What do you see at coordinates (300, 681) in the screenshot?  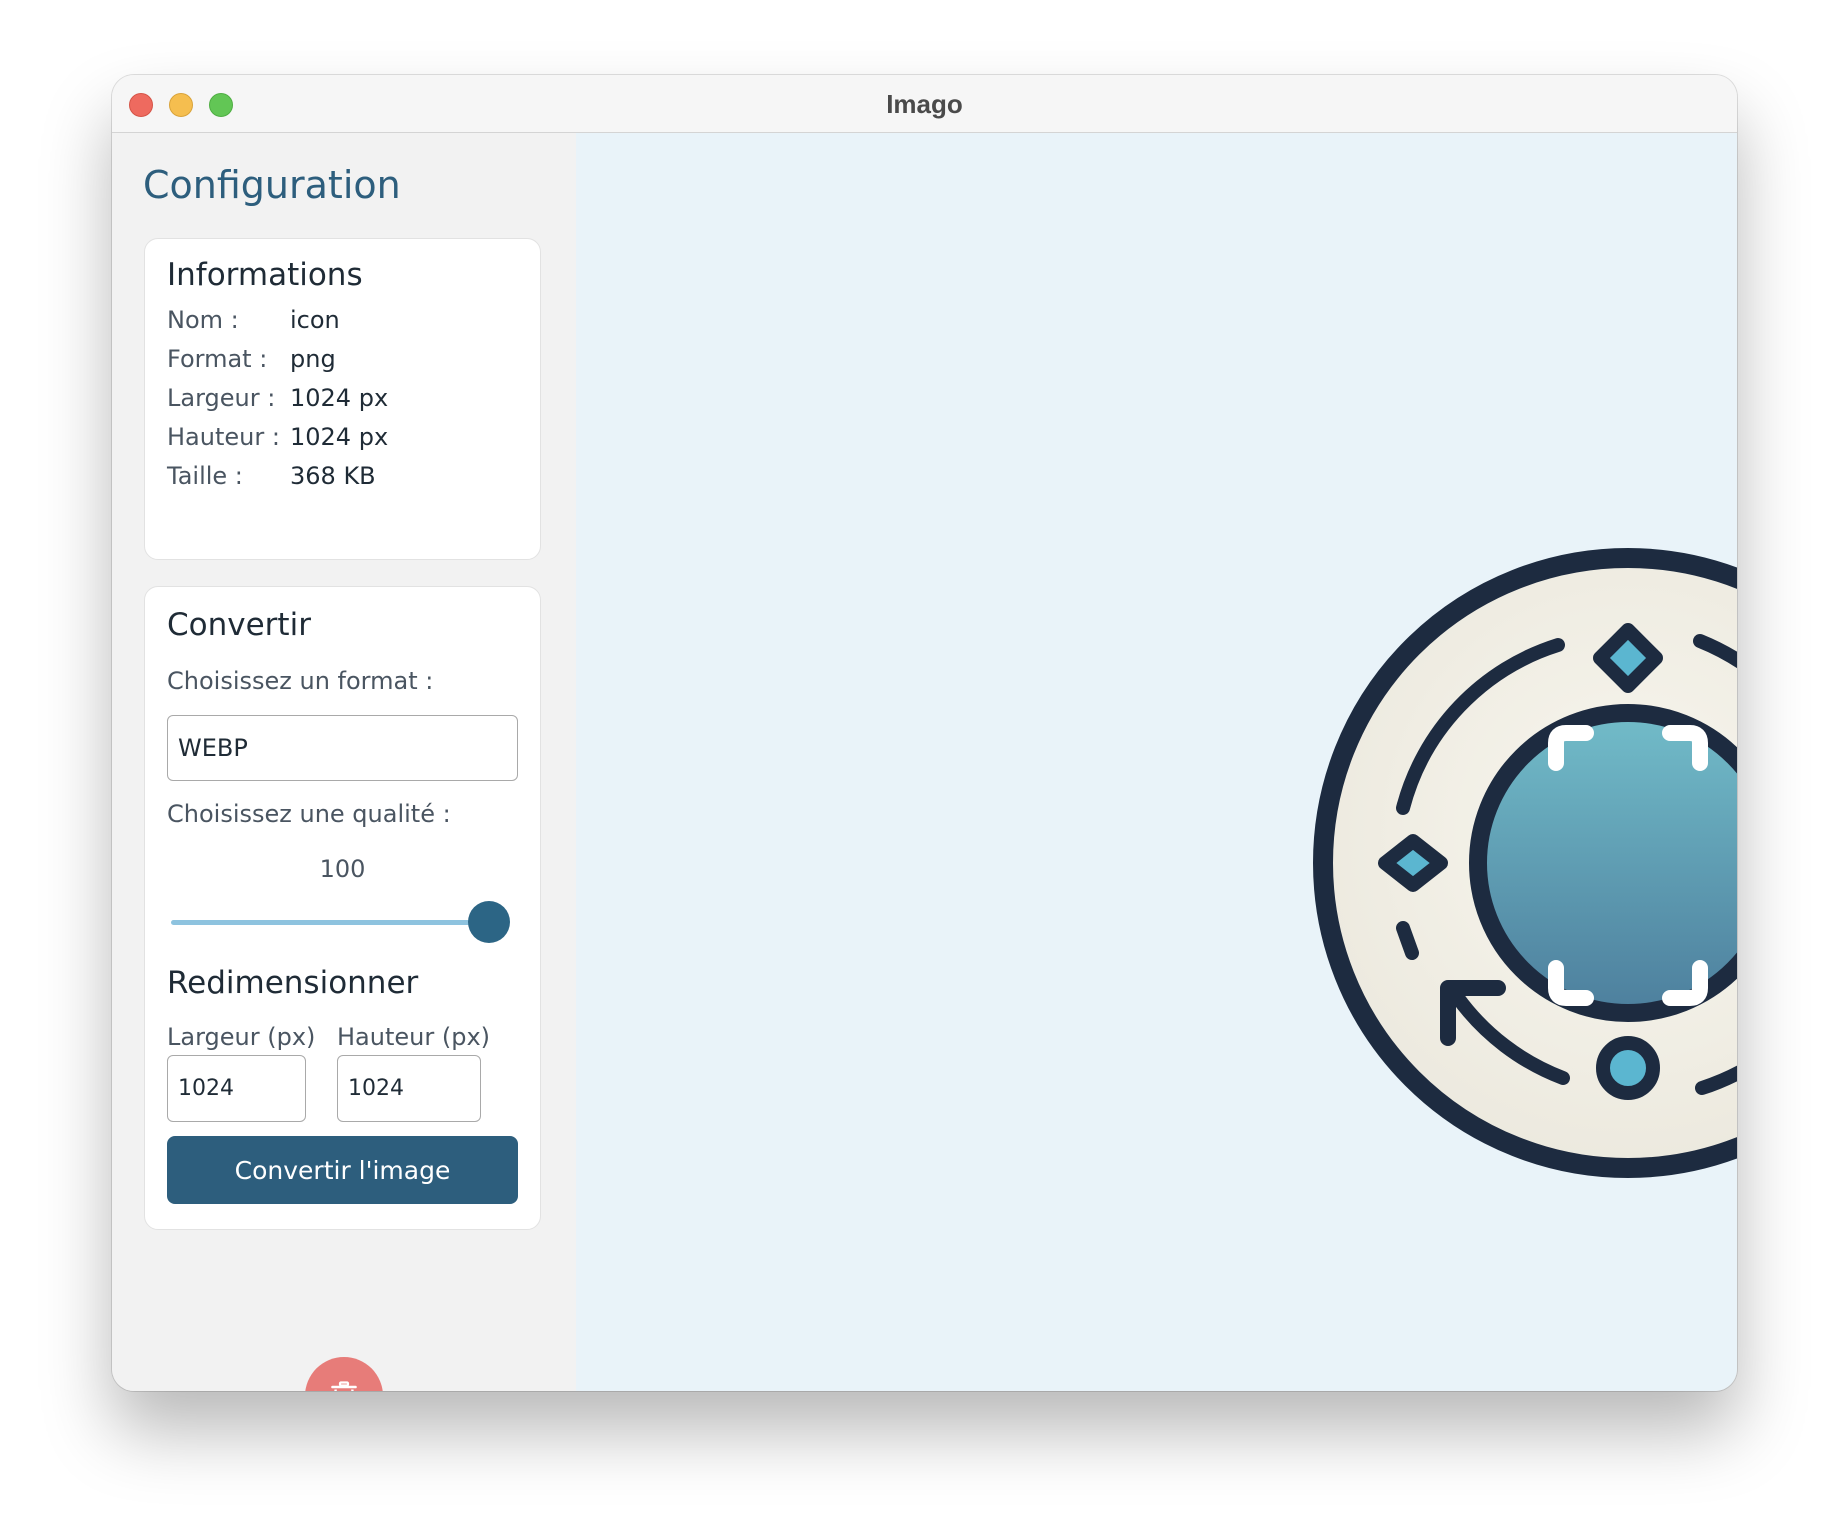 I see `format-label: Choisissez un format :` at bounding box center [300, 681].